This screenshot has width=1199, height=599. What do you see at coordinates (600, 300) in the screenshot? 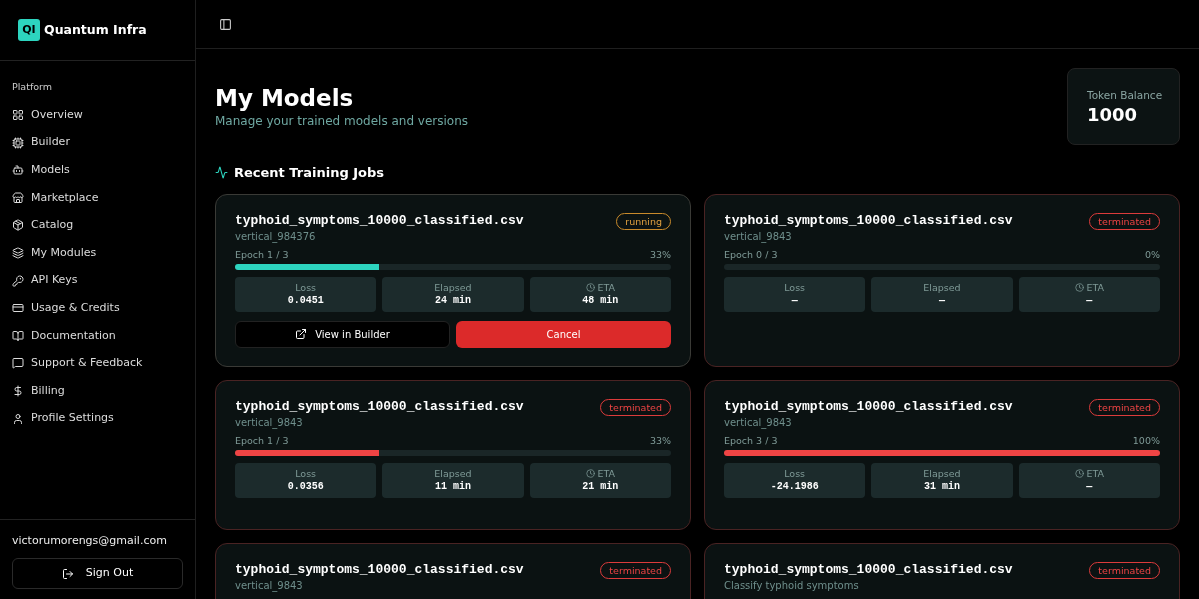
I see `stat-value: 48 min` at bounding box center [600, 300].